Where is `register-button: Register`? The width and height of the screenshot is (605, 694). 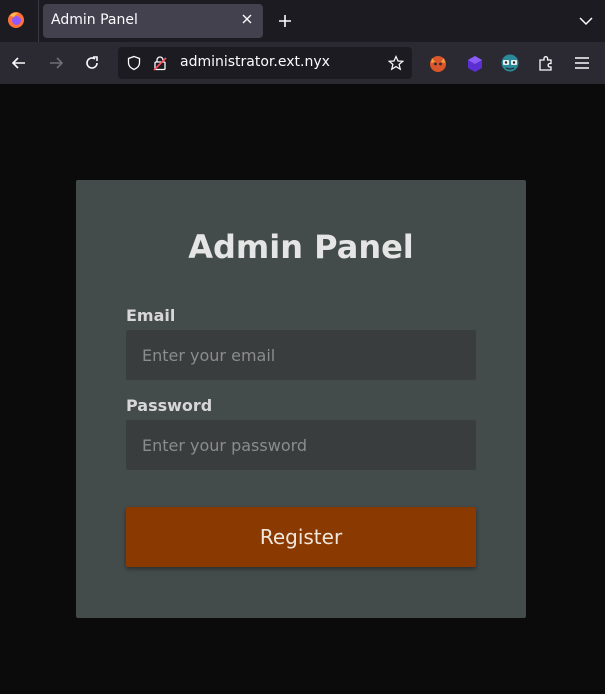 register-button: Register is located at coordinates (301, 537).